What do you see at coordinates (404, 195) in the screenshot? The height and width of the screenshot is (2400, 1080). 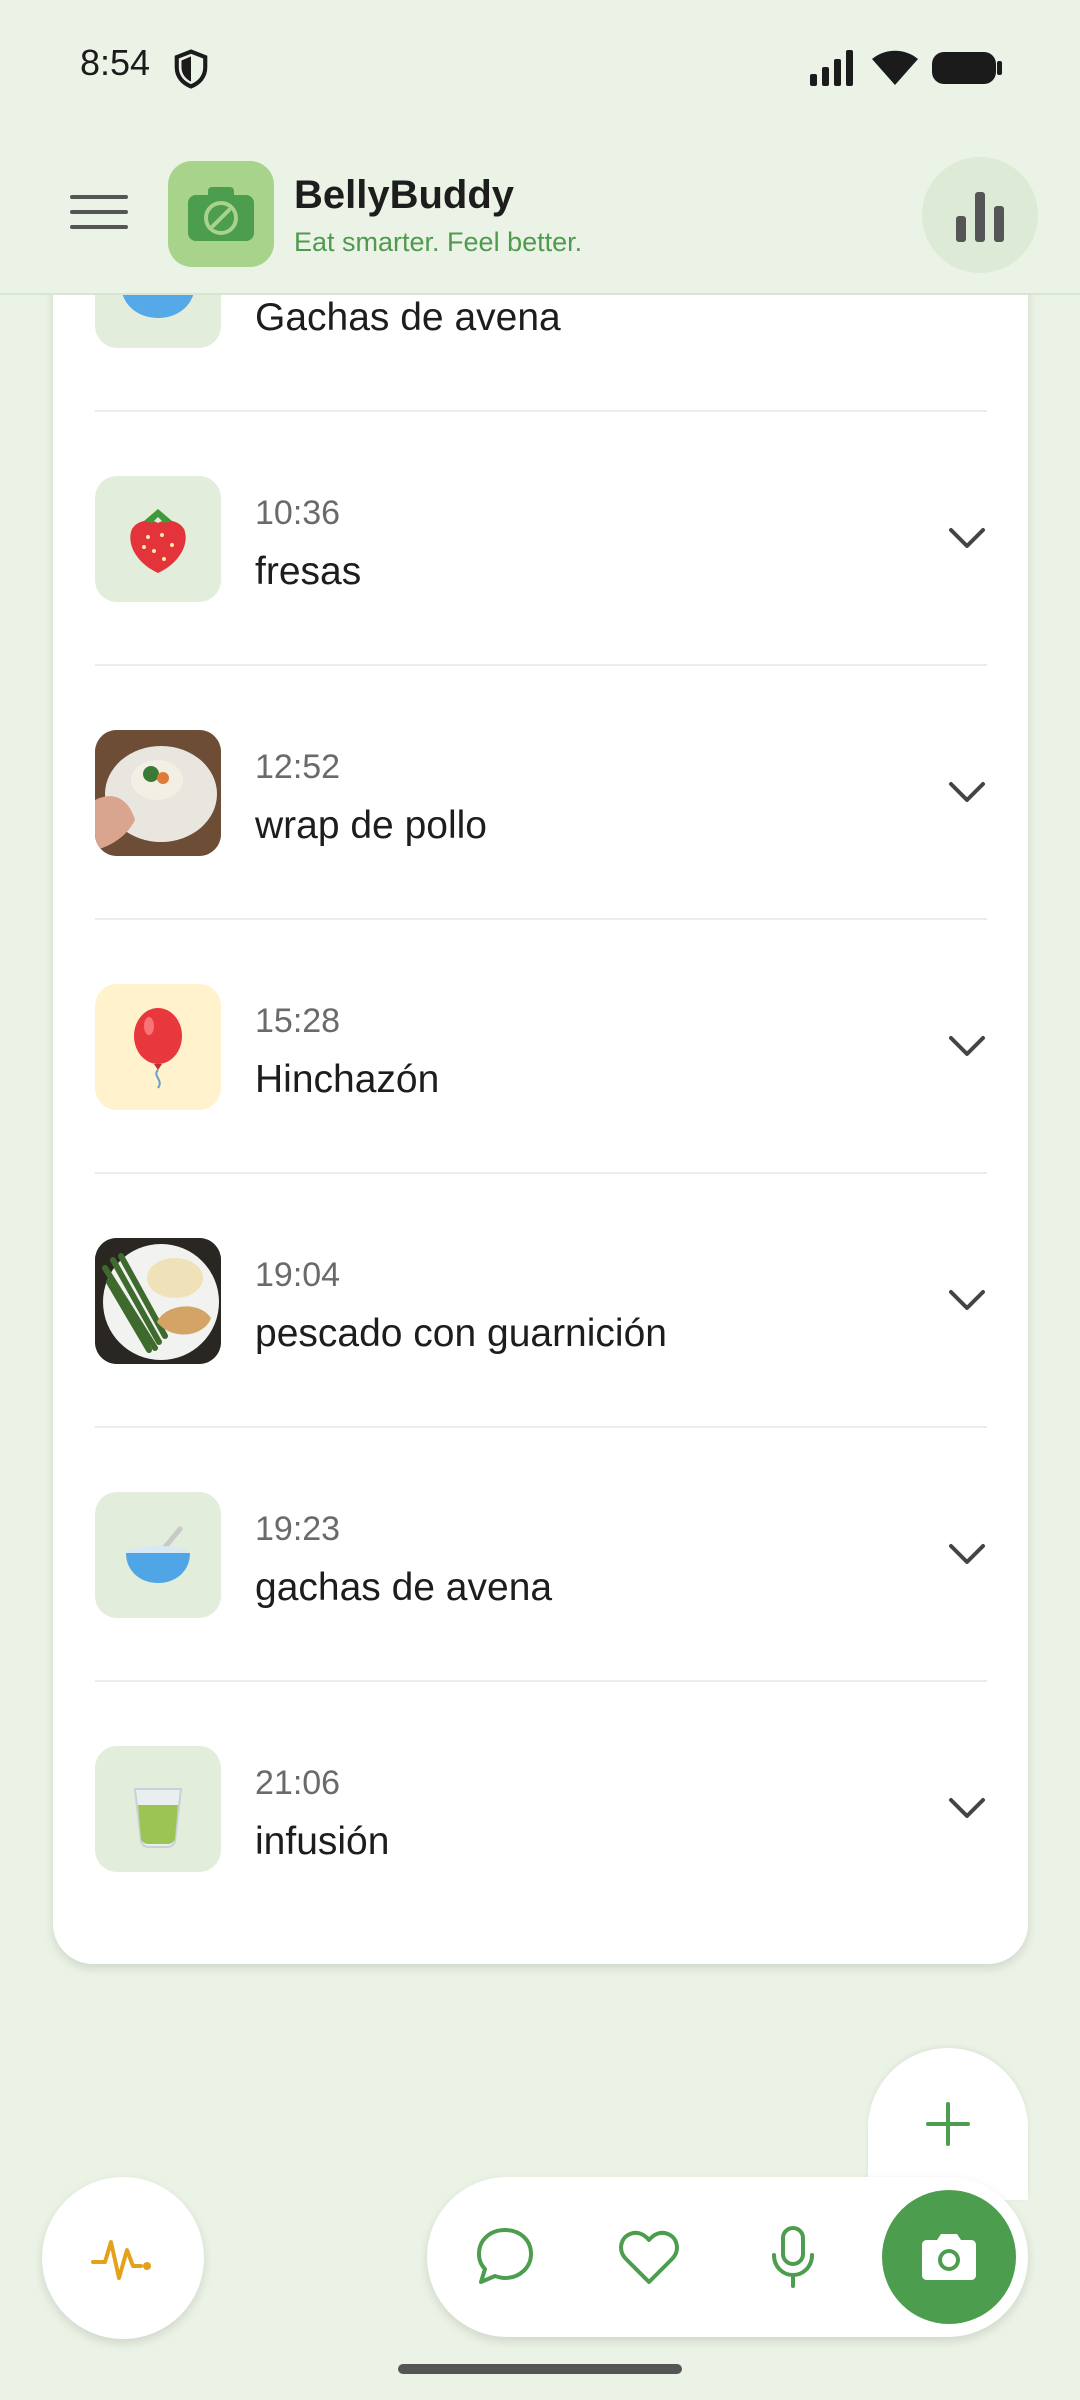 I see `app-title: BellyBuddy` at bounding box center [404, 195].